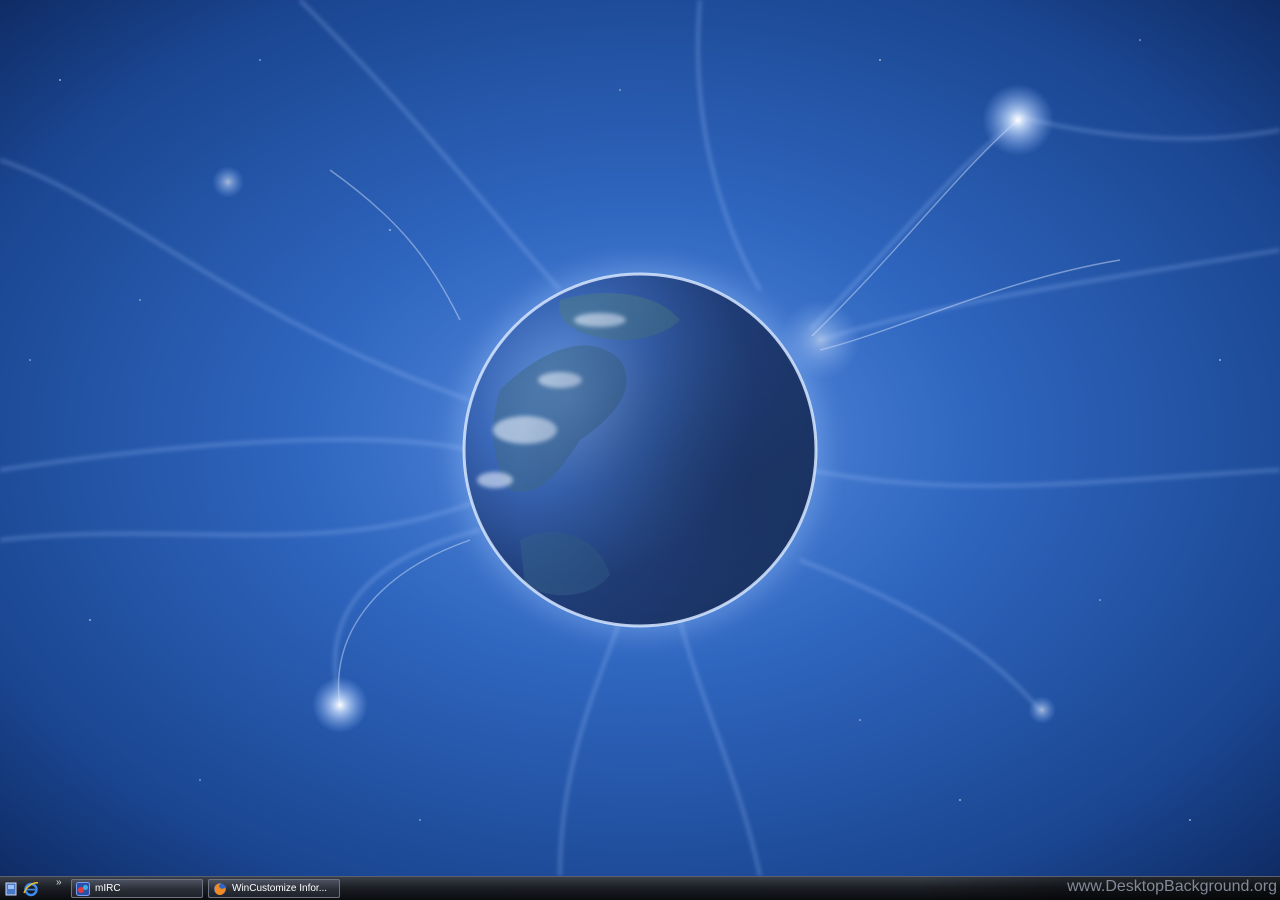 Image resolution: width=1280 pixels, height=900 pixels. What do you see at coordinates (58, 883) in the screenshot?
I see `quick-launch-overflow-button: »` at bounding box center [58, 883].